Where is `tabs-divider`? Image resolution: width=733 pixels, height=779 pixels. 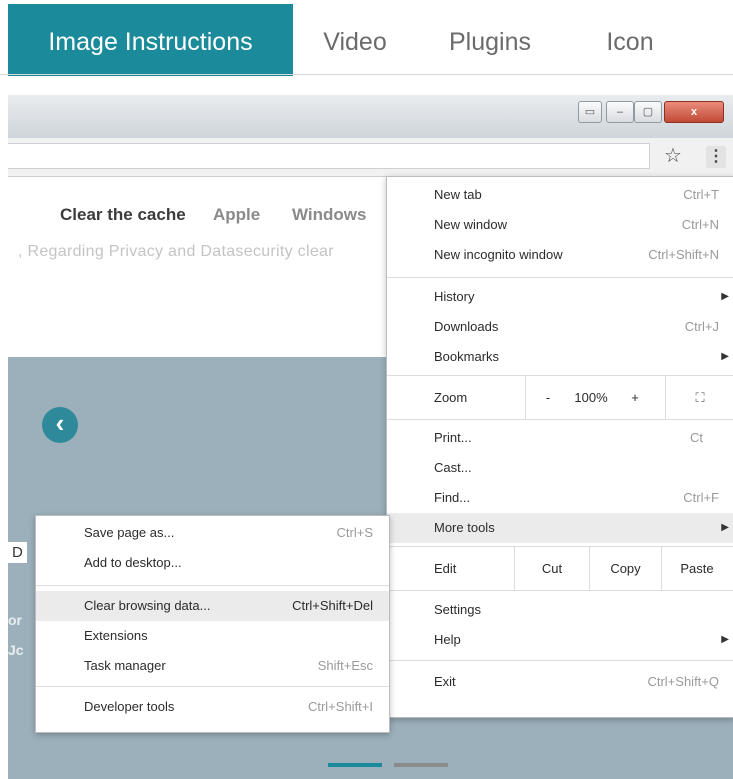 tabs-divider is located at coordinates (366, 74).